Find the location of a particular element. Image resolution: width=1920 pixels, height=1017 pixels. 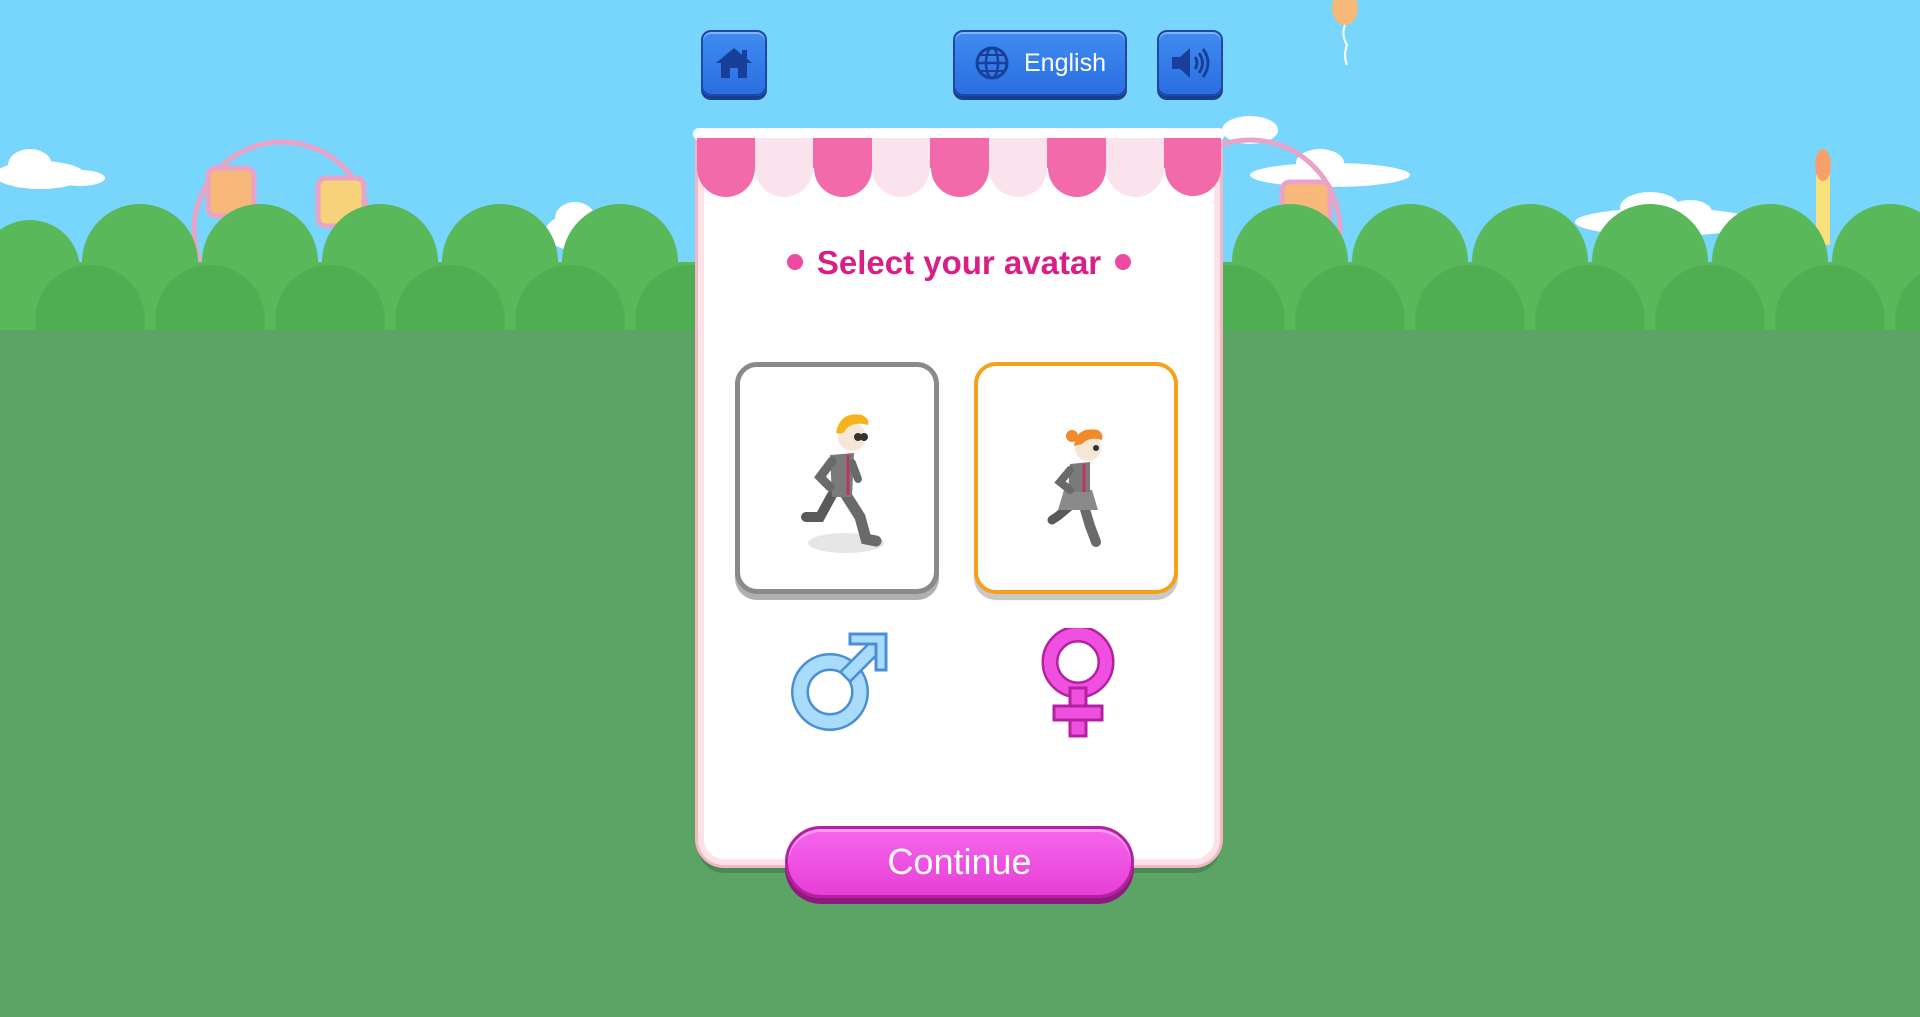

globe-icon is located at coordinates (992, 63).